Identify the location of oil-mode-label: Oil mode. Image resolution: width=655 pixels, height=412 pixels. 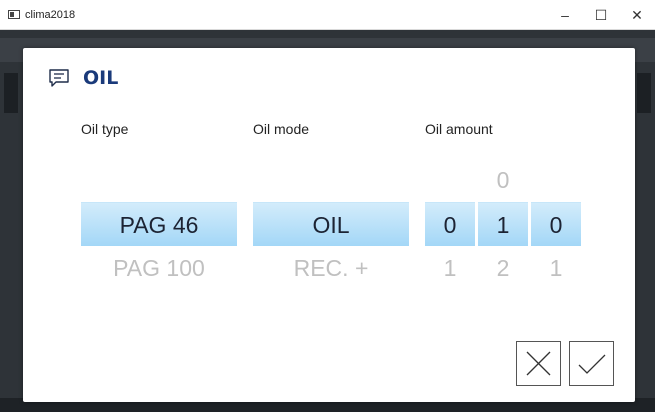
(281, 129).